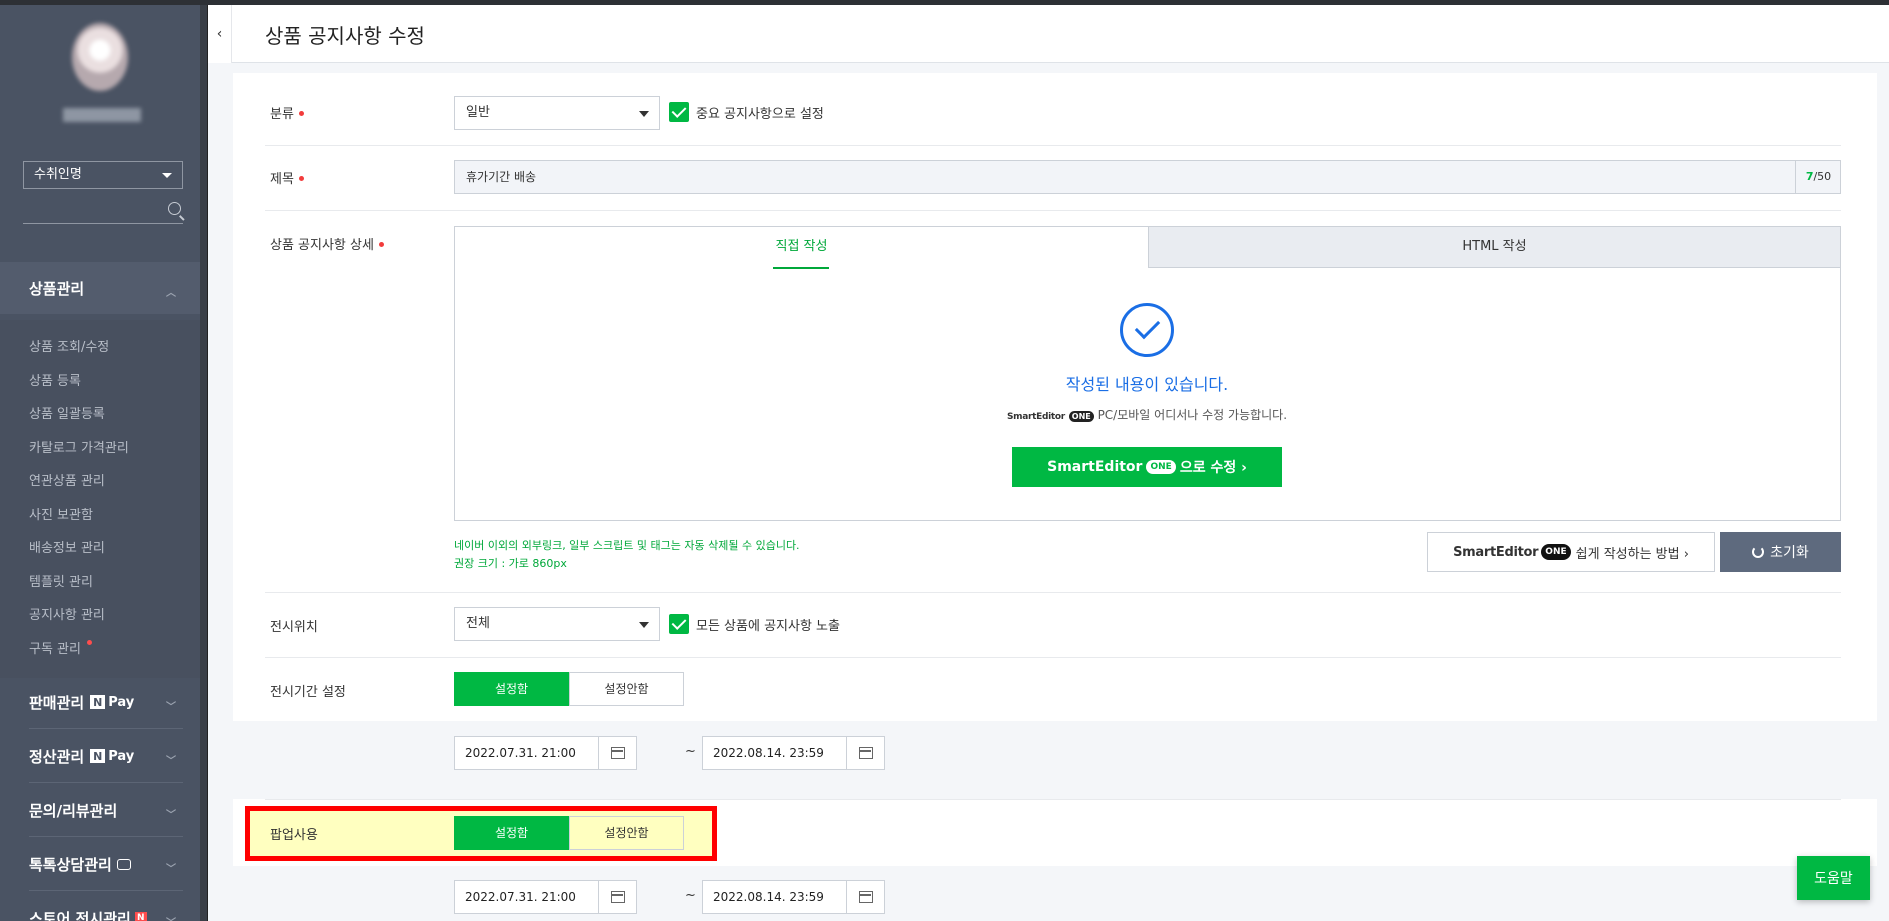 The width and height of the screenshot is (1889, 921). Describe the element at coordinates (768, 753) in the screenshot. I see `date-value: 2022.08.14. 23:59` at that location.